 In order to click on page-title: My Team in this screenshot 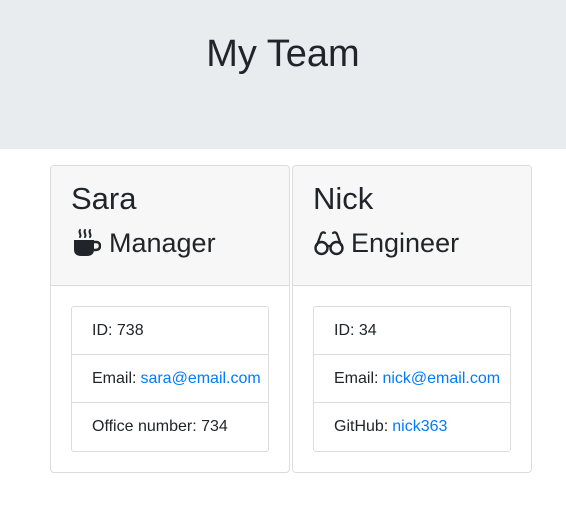, I will do `click(283, 54)`.